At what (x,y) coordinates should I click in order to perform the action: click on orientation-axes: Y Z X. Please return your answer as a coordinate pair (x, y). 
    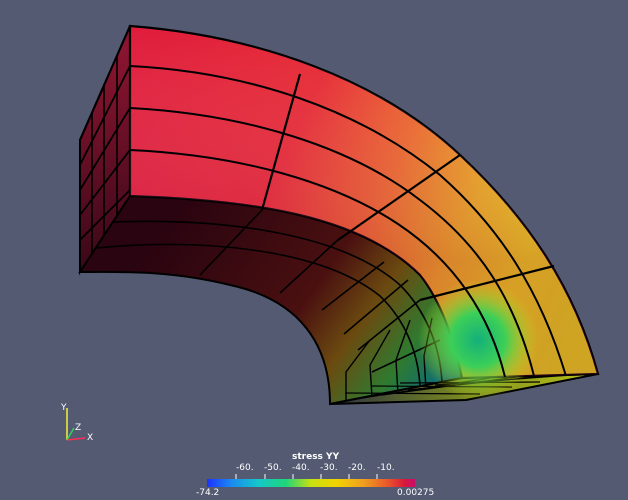
    Looking at the image, I should click on (76, 423).